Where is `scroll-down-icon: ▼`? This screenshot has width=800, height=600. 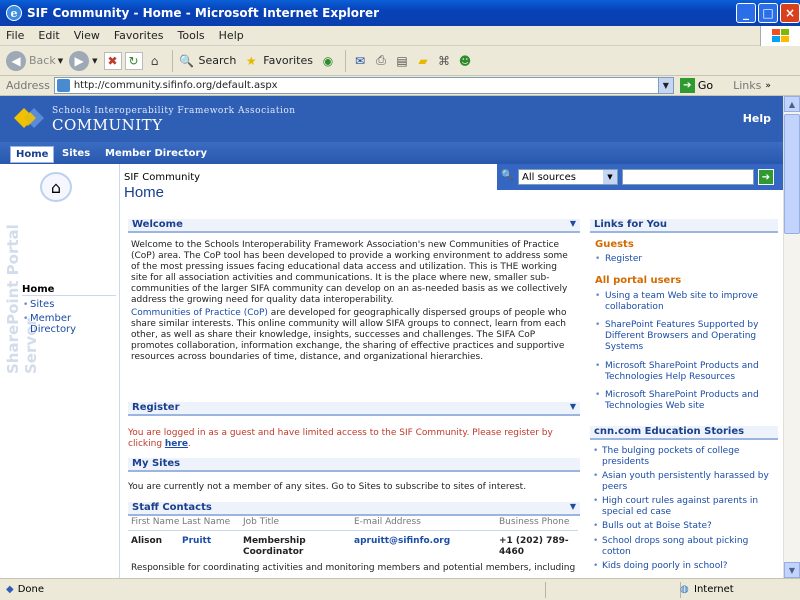 scroll-down-icon: ▼ is located at coordinates (792, 570).